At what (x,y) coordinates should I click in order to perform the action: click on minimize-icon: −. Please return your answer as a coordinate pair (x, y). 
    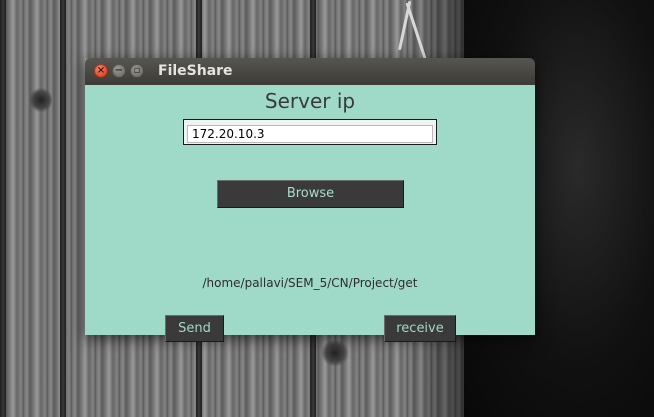
    Looking at the image, I should click on (119, 71).